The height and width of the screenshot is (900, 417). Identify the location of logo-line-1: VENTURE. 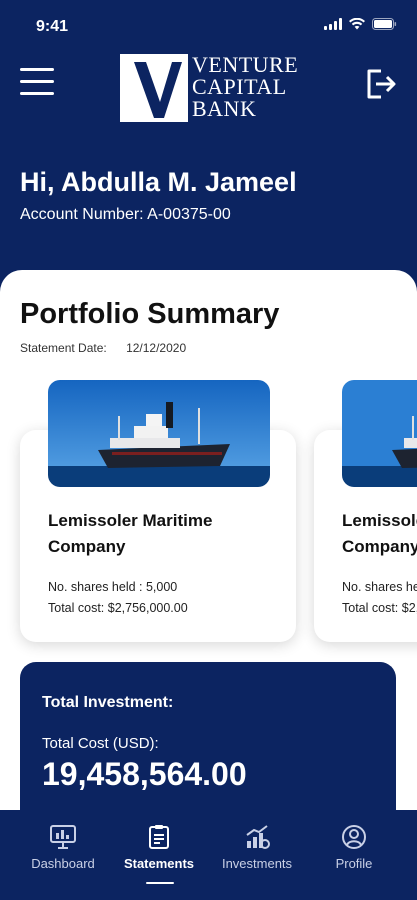
(245, 64).